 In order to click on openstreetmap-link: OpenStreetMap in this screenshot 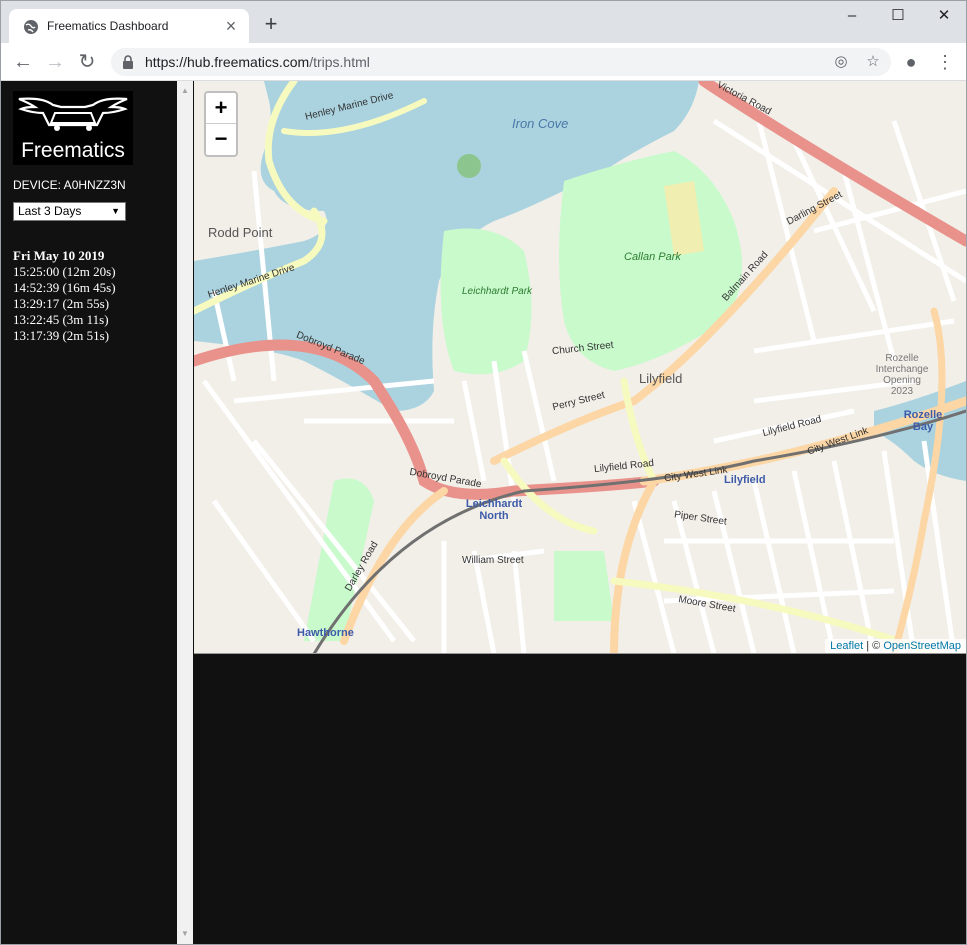, I will do `click(922, 646)`.